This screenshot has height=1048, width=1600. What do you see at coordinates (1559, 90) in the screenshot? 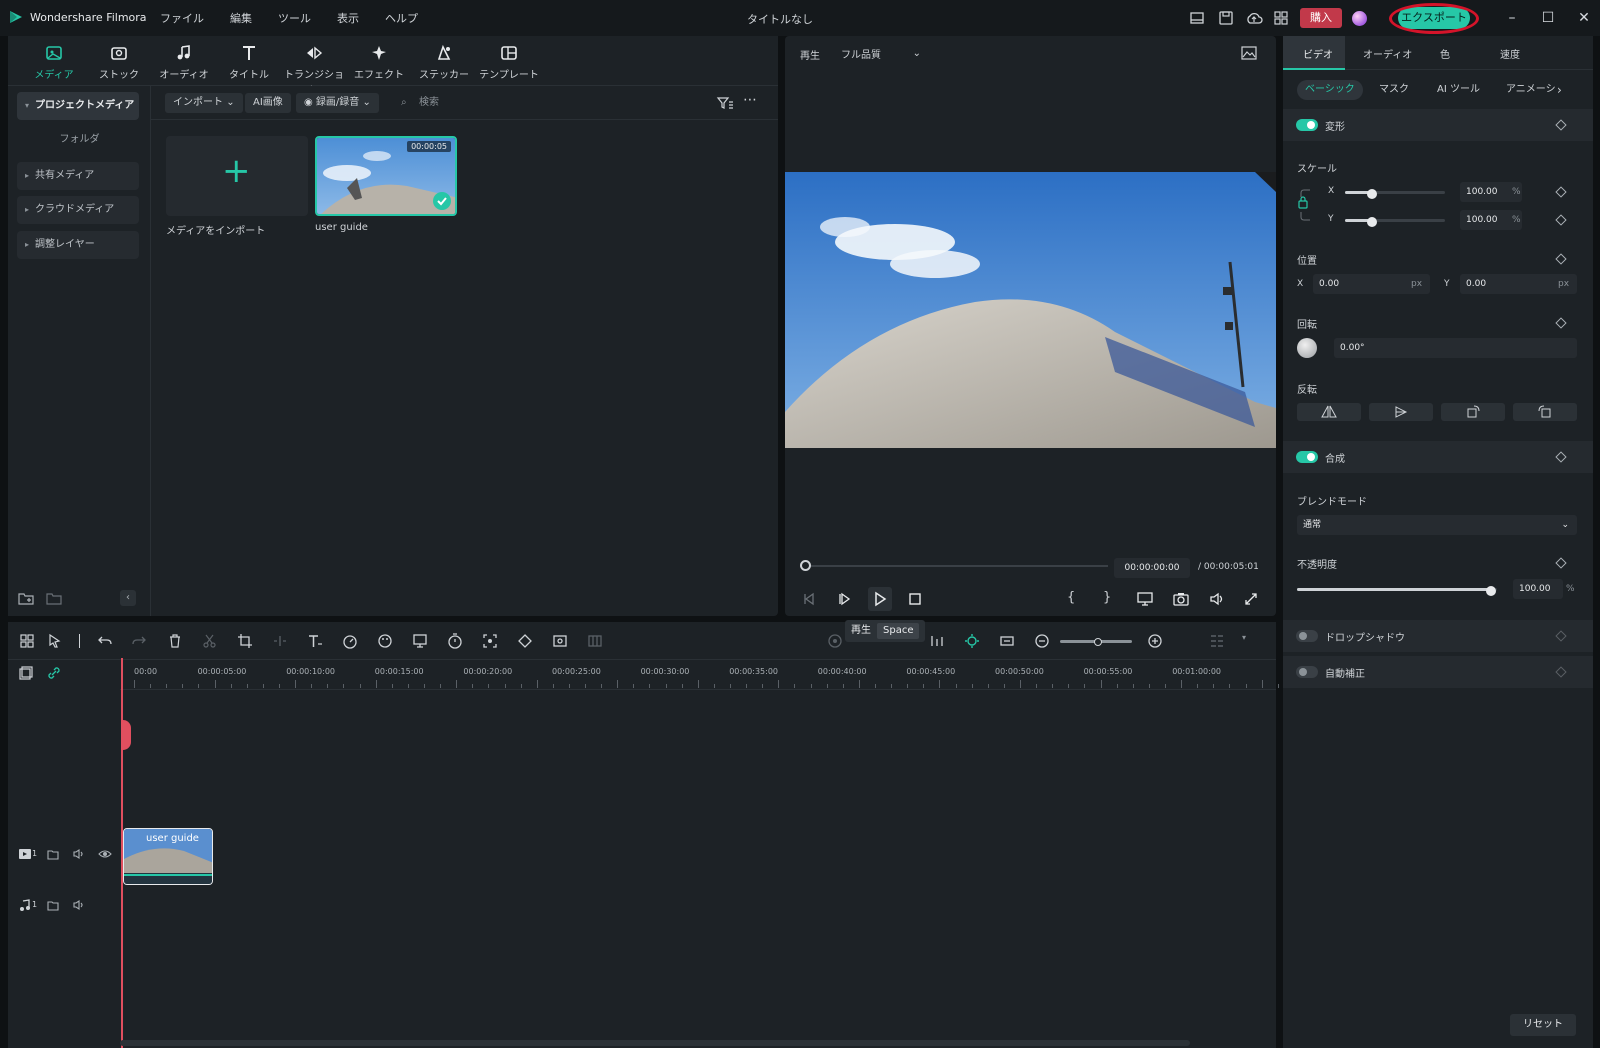
I see `chevron-right-icon: ›` at bounding box center [1559, 90].